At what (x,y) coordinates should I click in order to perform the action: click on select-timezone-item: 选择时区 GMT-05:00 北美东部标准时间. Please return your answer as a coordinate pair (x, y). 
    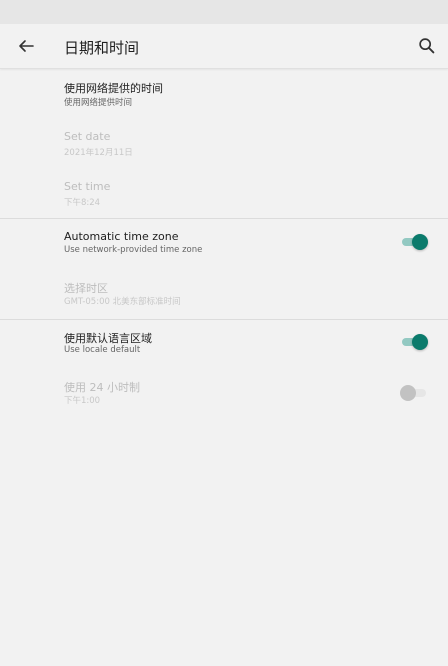
    Looking at the image, I should click on (224, 294).